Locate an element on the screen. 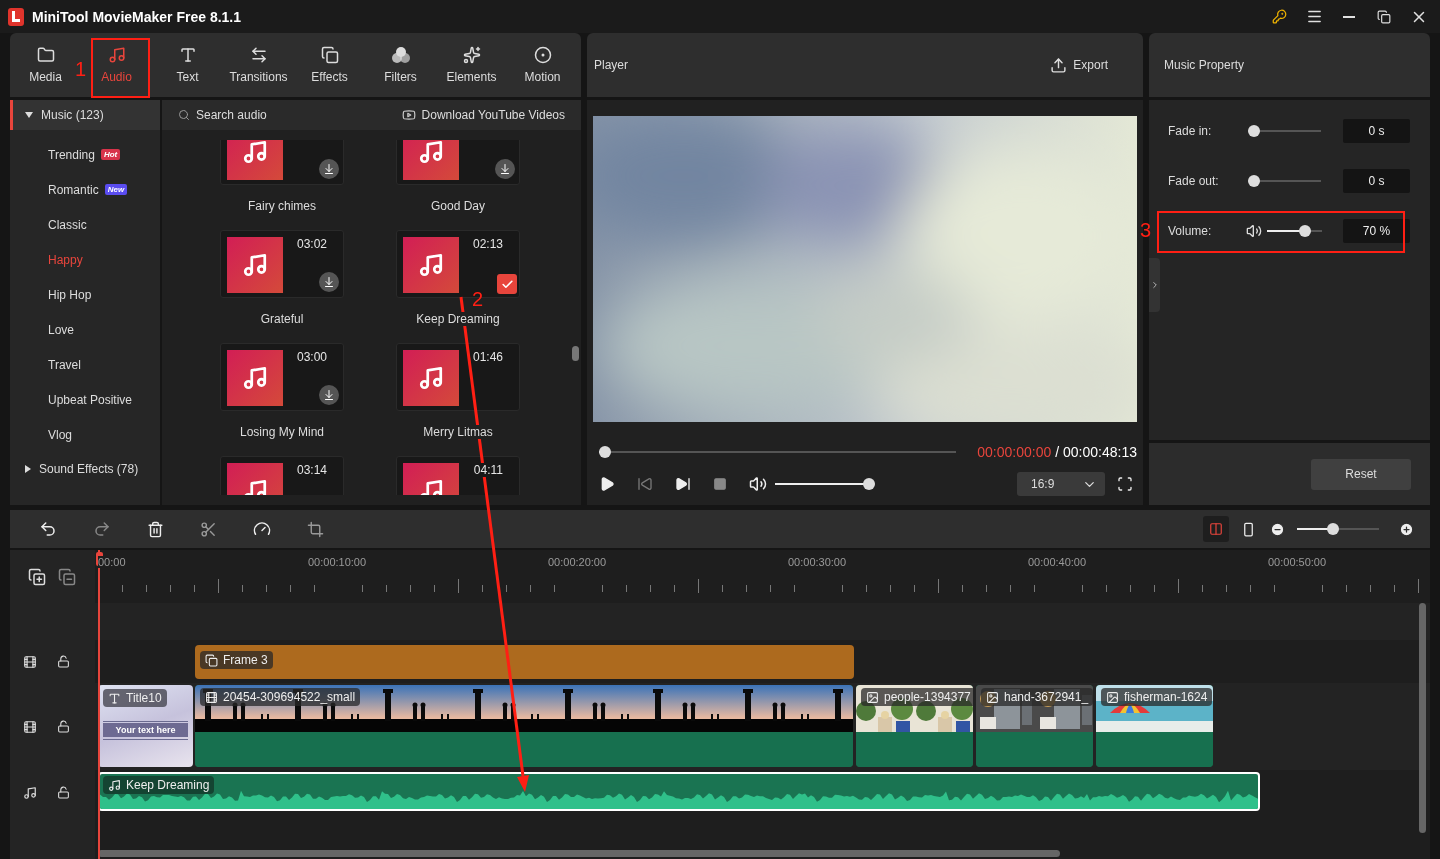 This screenshot has width=1440, height=859. remove-track-icon is located at coordinates (67, 576).